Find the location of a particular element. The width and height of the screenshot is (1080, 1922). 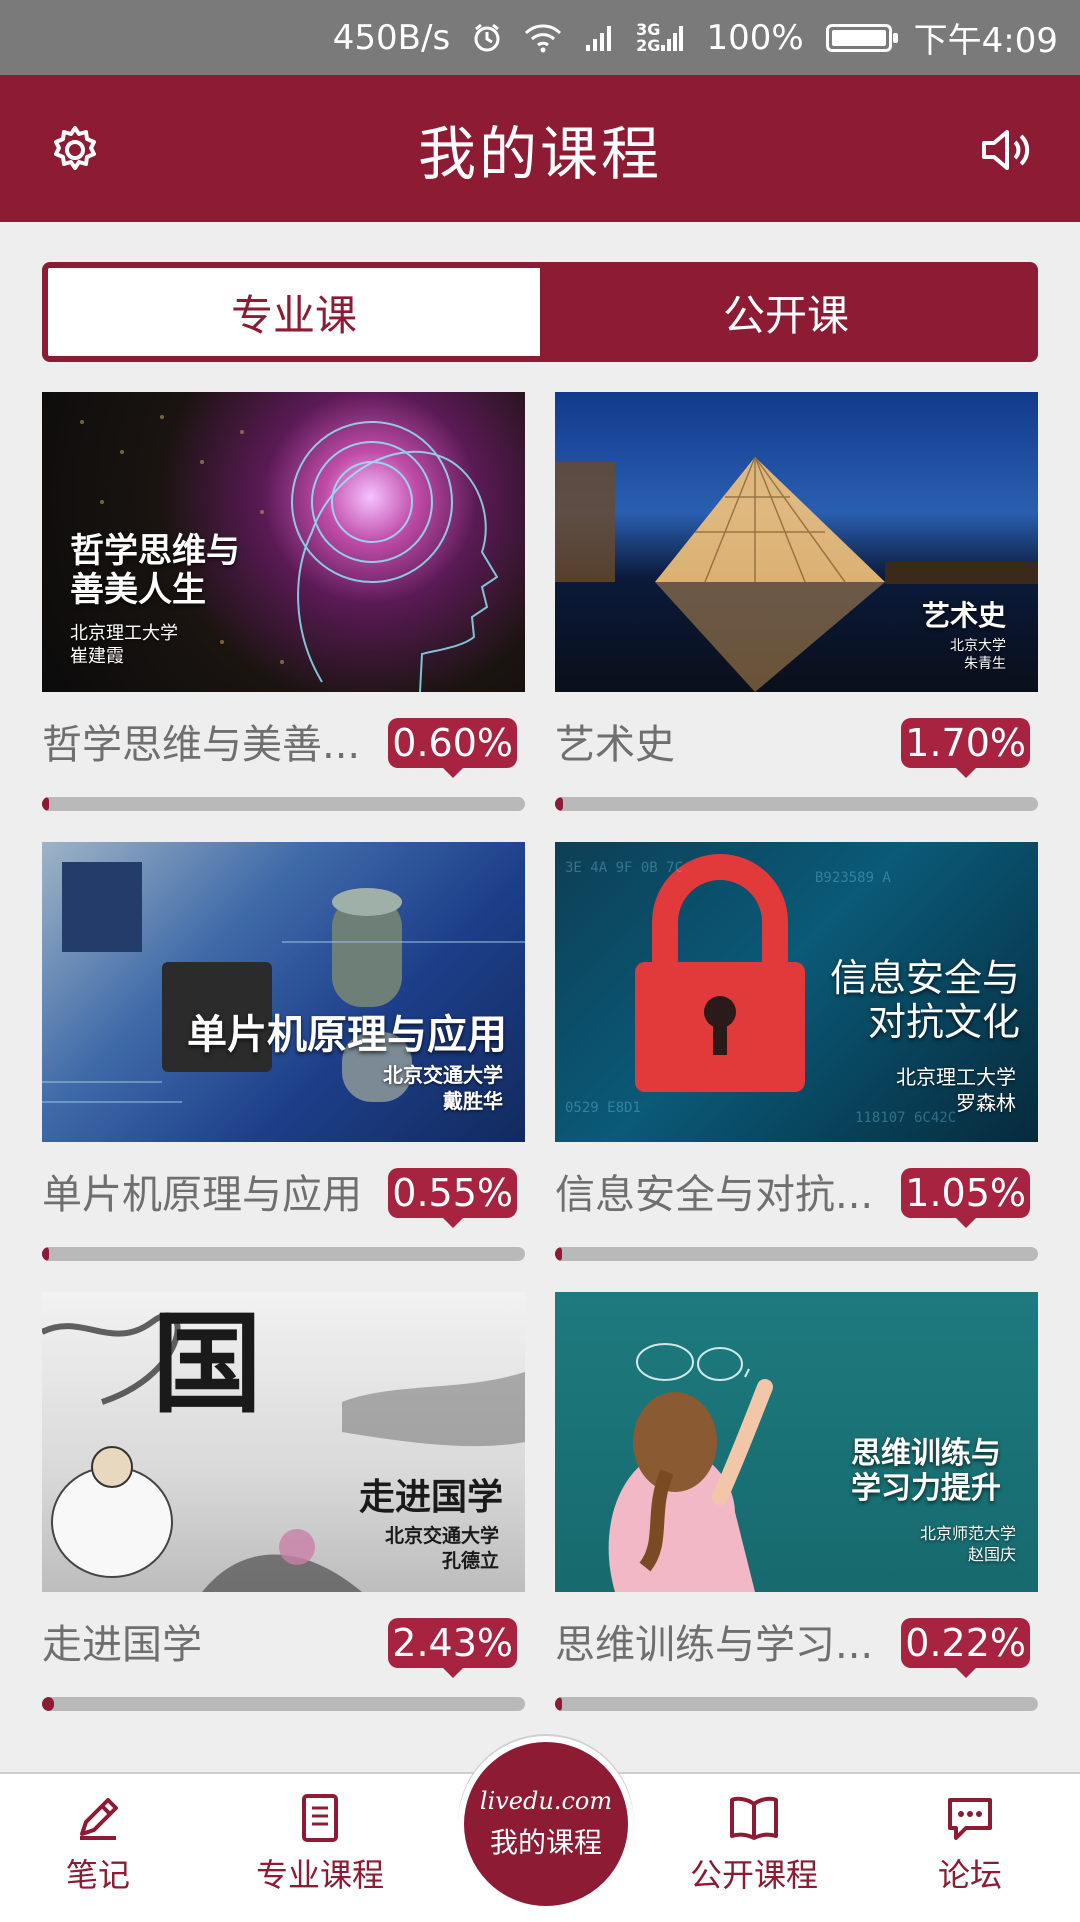

network-generation: 3G 2G is located at coordinates (660, 38).